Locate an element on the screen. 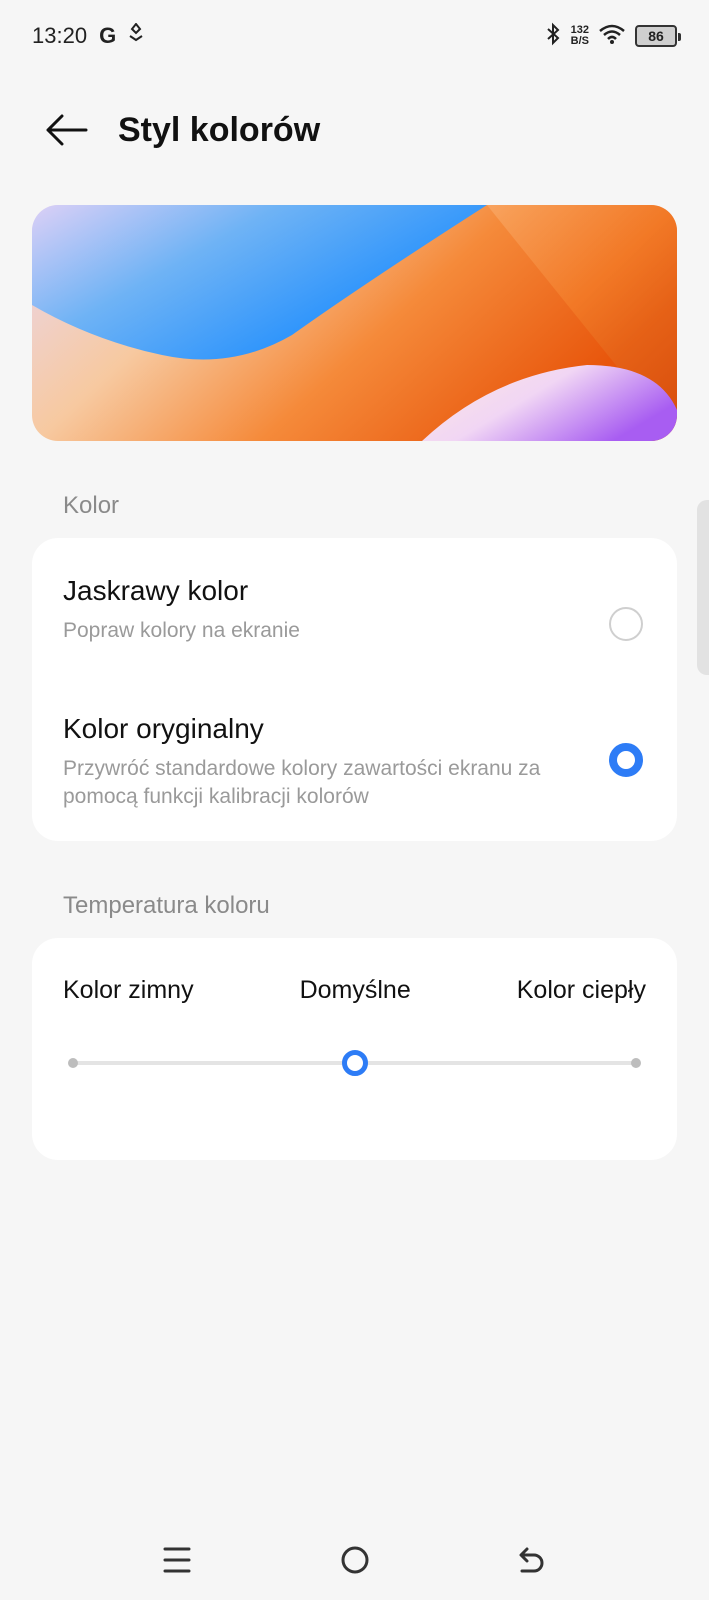  battery-level: 86 is located at coordinates (656, 36).